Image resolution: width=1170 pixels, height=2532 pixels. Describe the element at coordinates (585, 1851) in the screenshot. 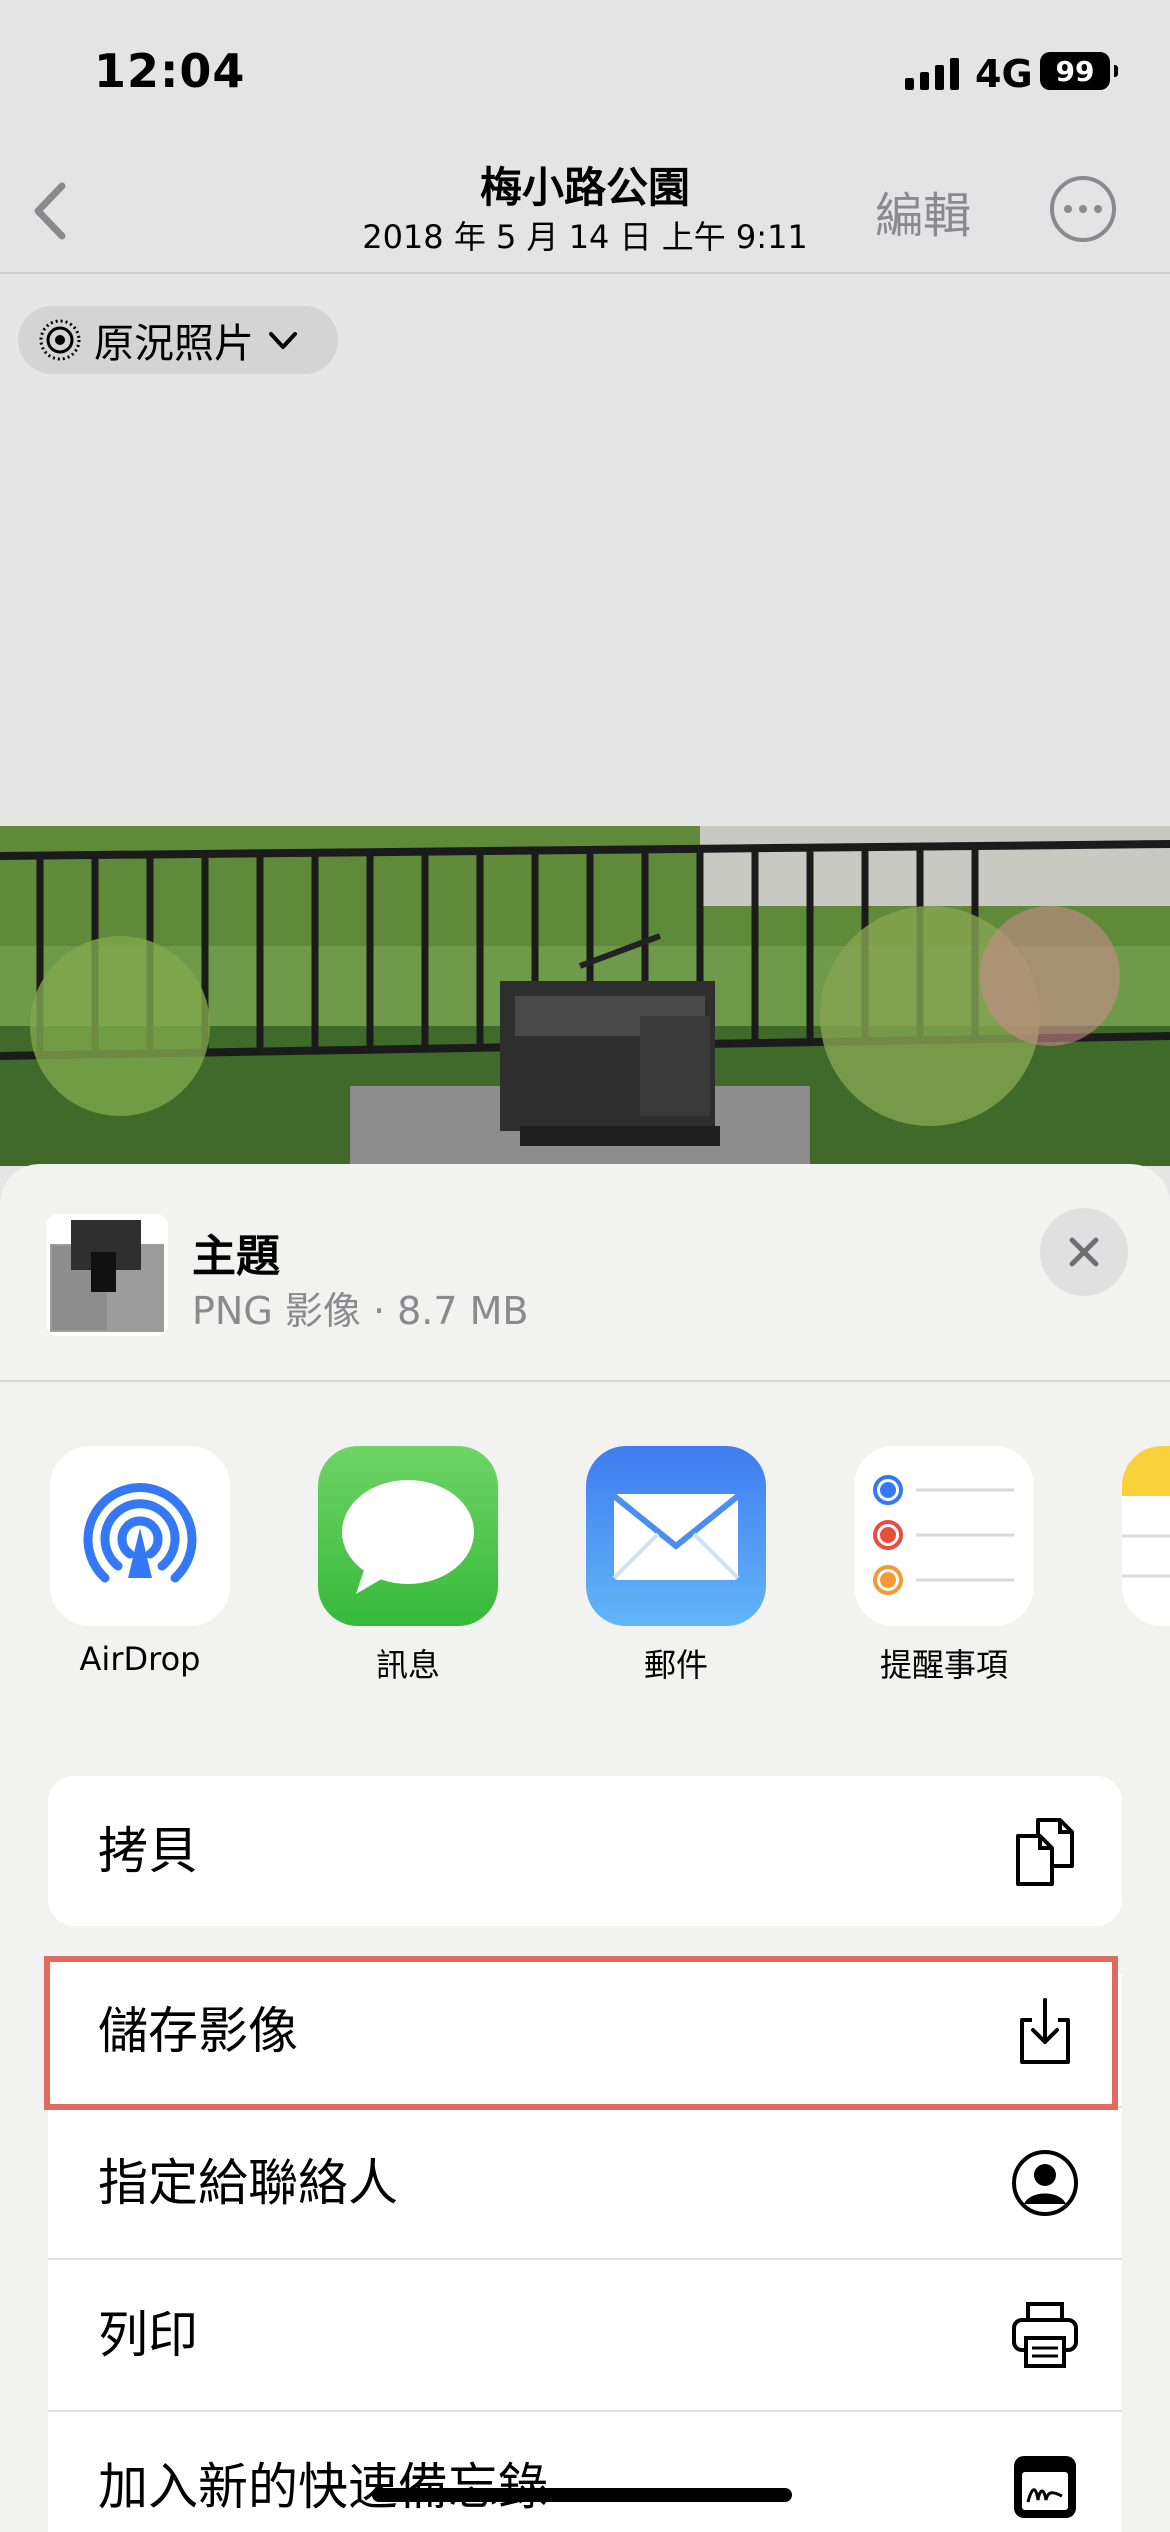

I see `action-copy: 拷貝` at that location.